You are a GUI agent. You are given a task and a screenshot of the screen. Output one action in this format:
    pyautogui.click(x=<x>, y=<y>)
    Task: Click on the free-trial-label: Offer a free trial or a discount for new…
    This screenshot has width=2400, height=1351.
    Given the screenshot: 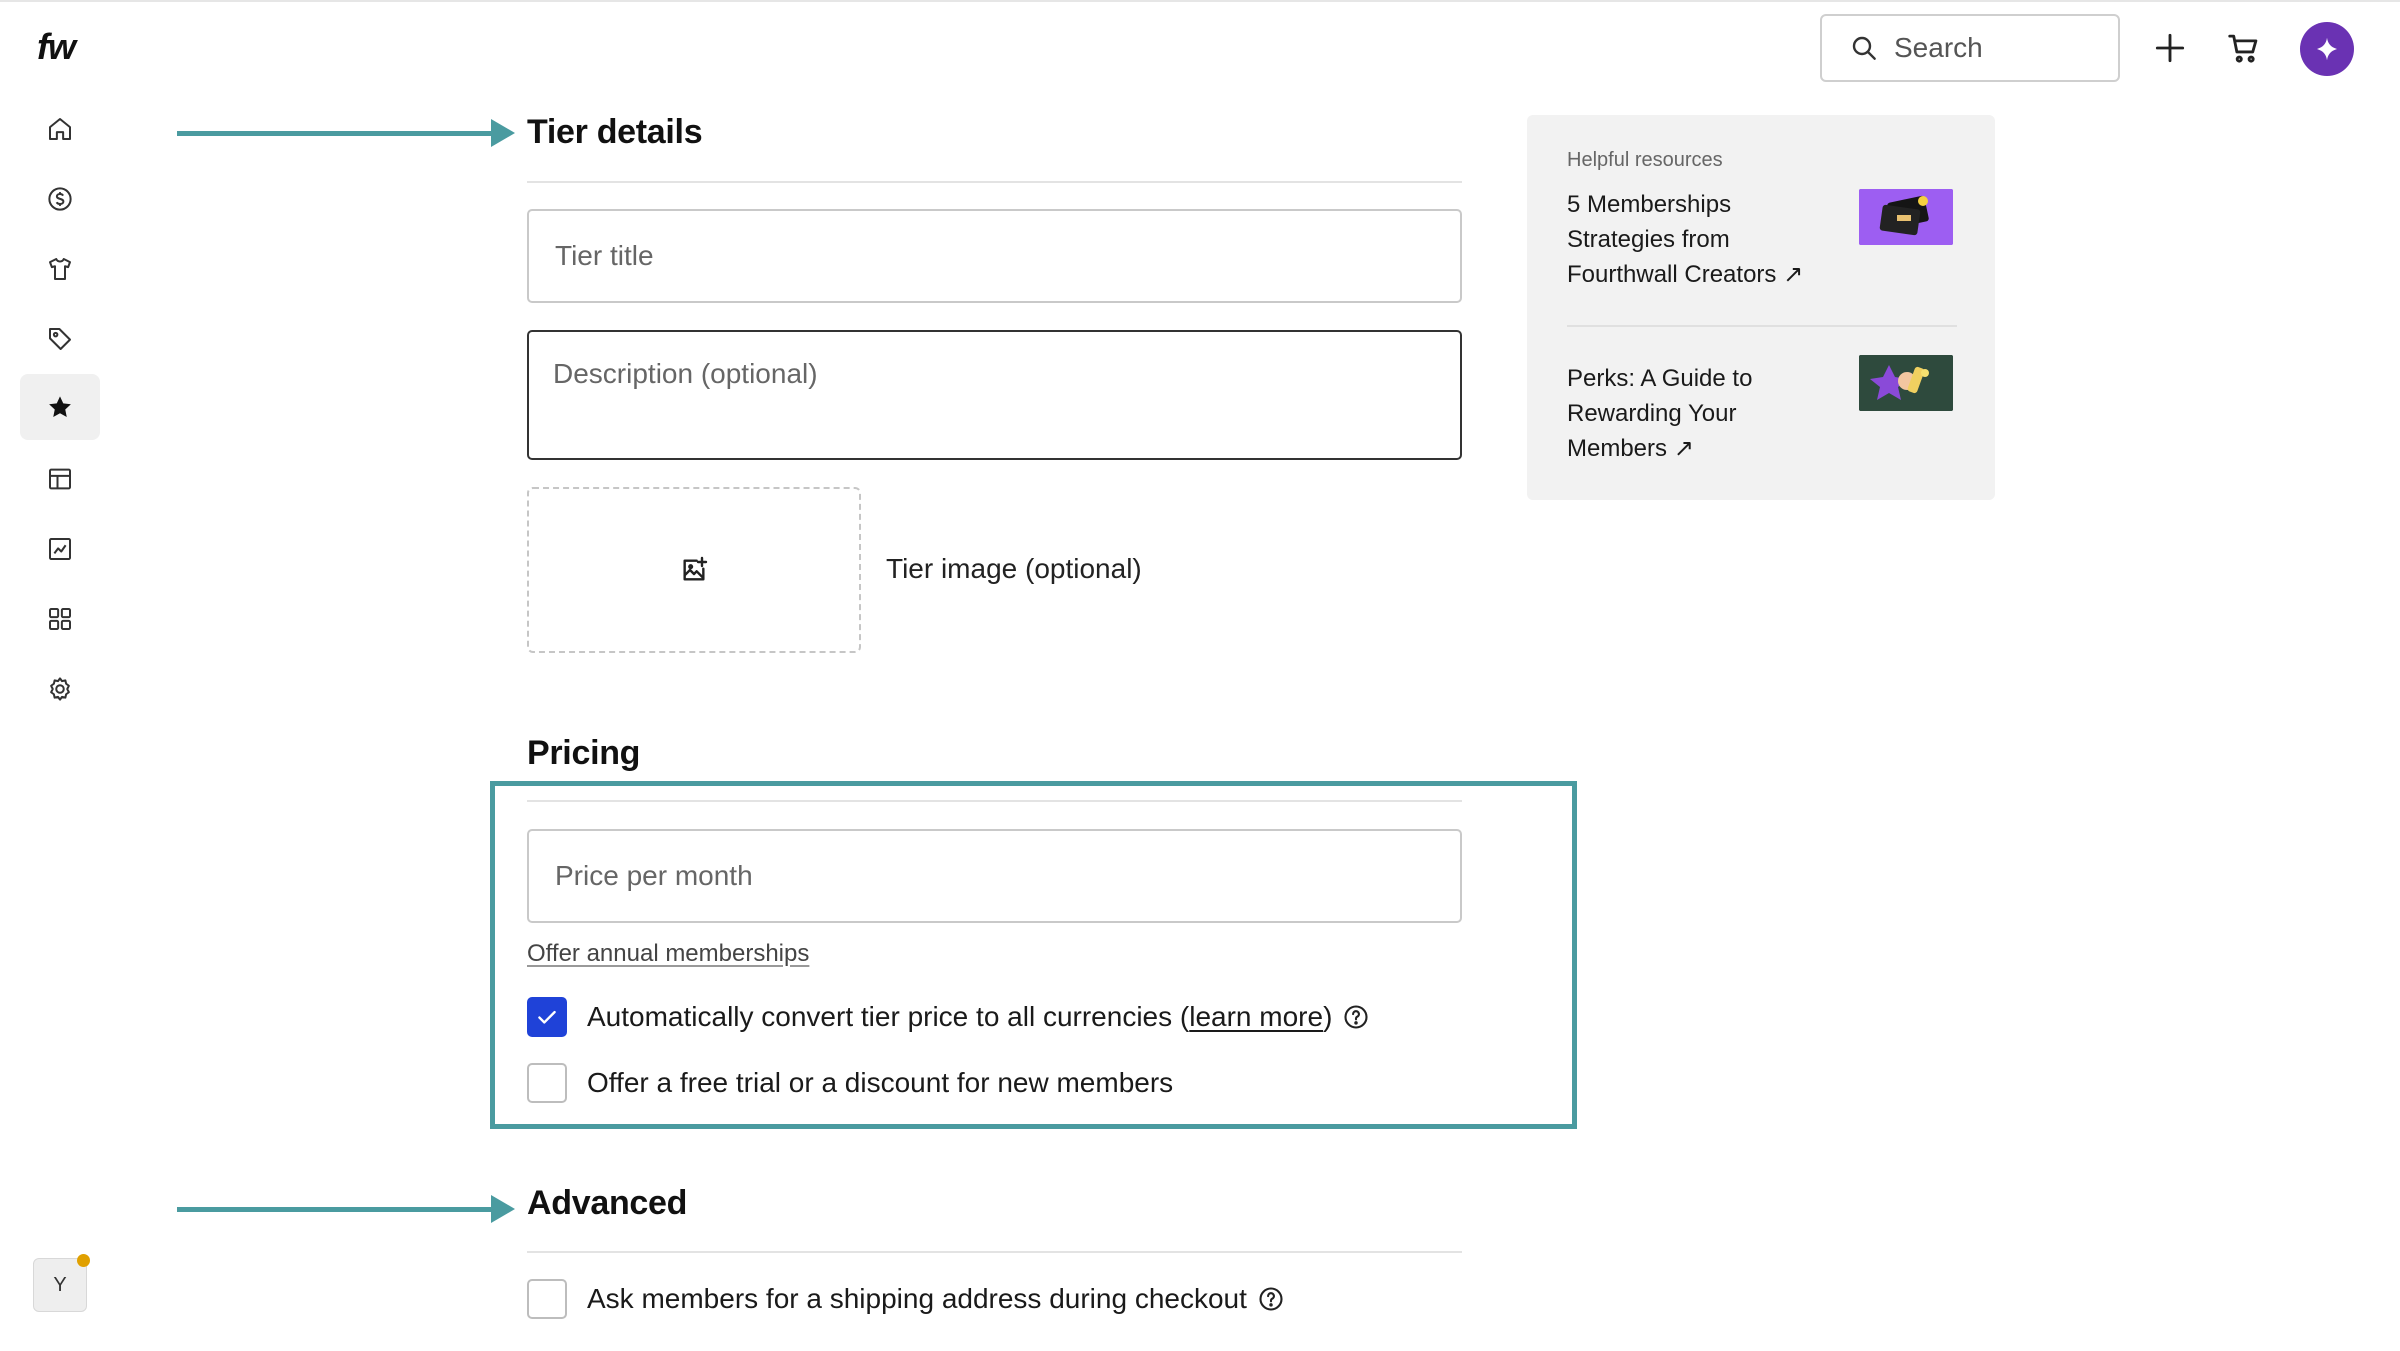 What is the action you would take?
    pyautogui.click(x=880, y=1082)
    